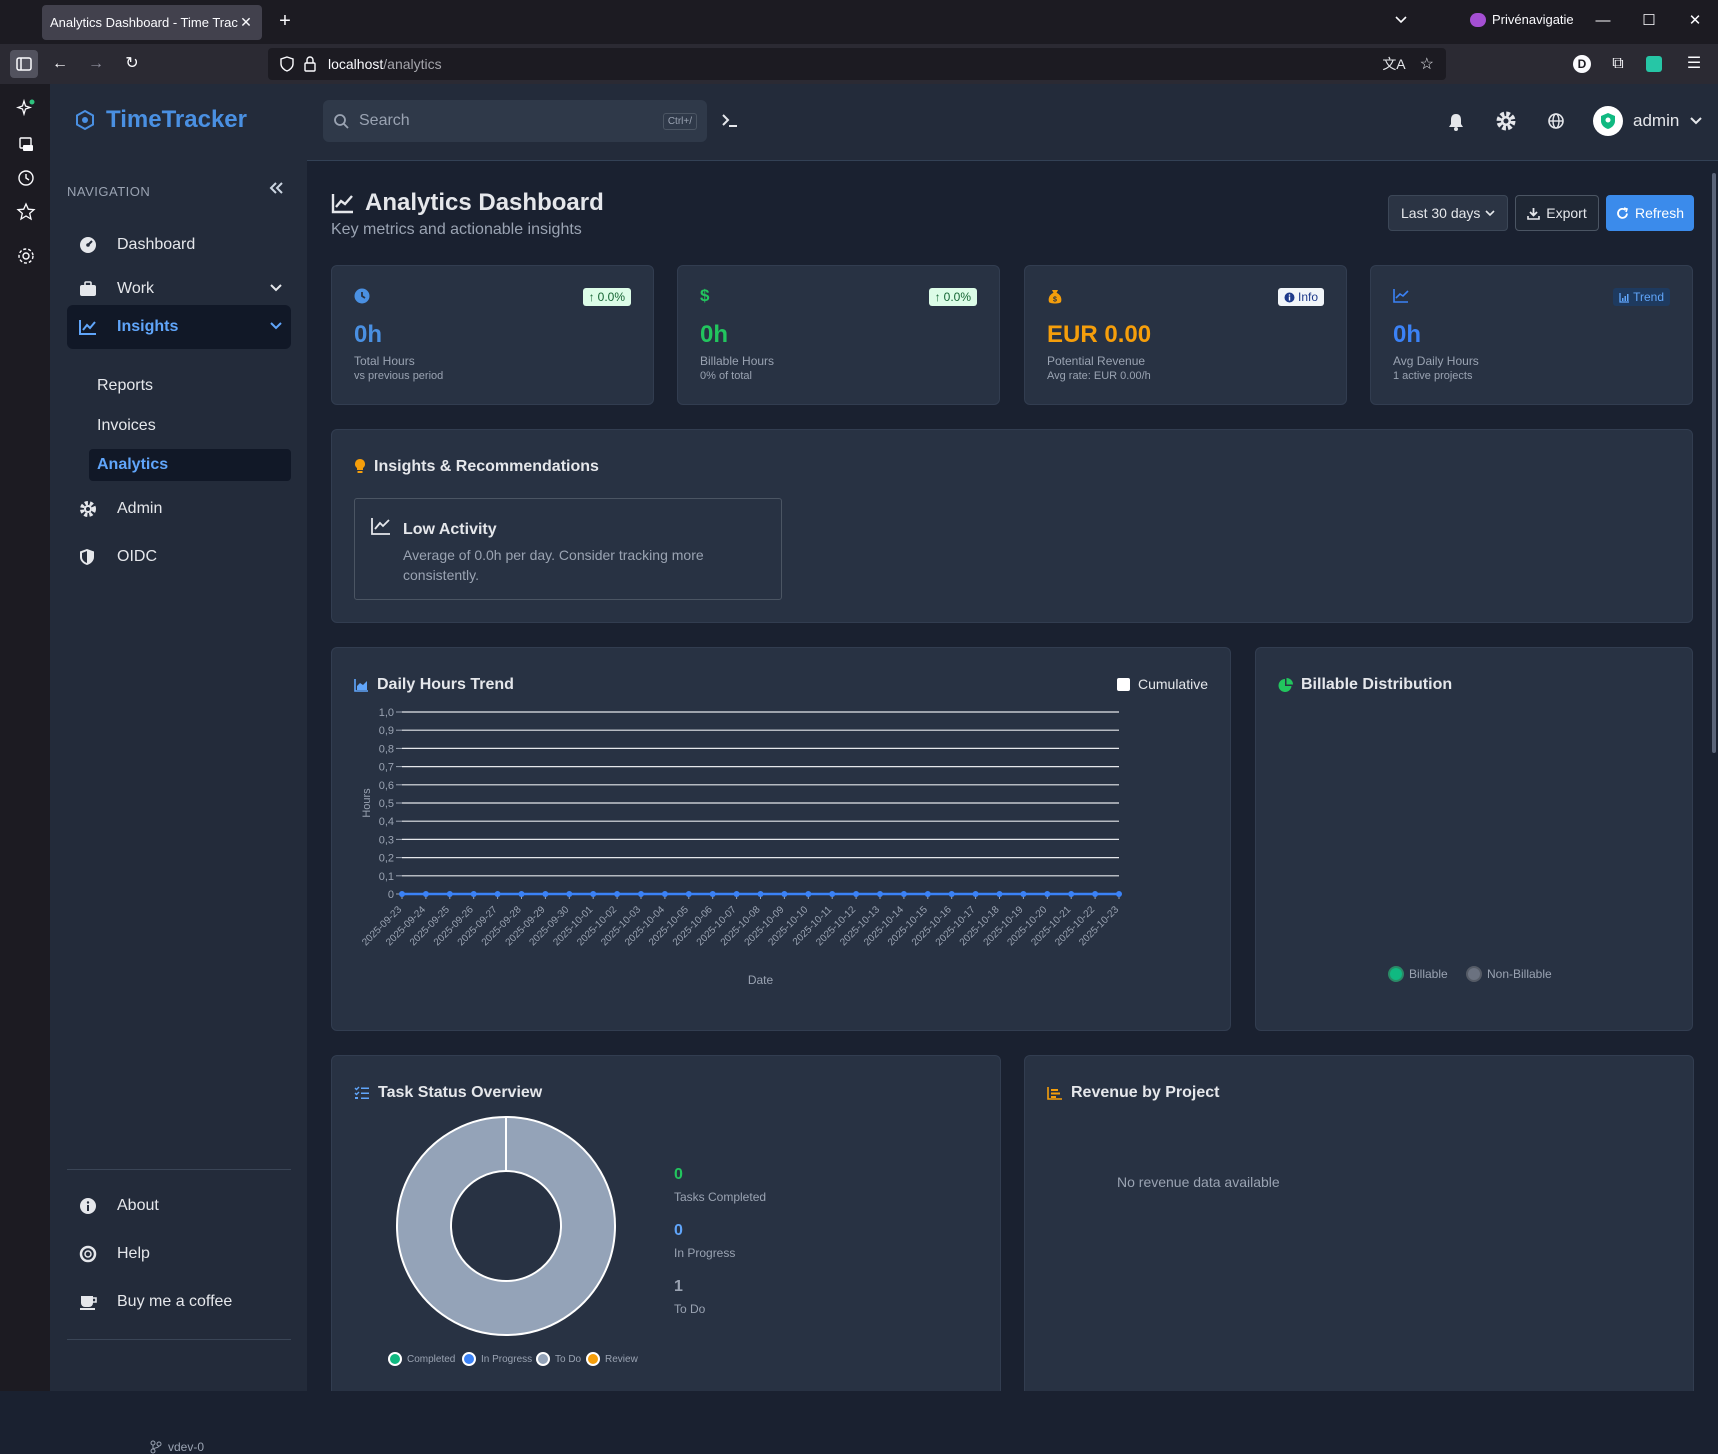 The image size is (1718, 1454). What do you see at coordinates (246, 22) in the screenshot?
I see `close-tab-icon: ✕` at bounding box center [246, 22].